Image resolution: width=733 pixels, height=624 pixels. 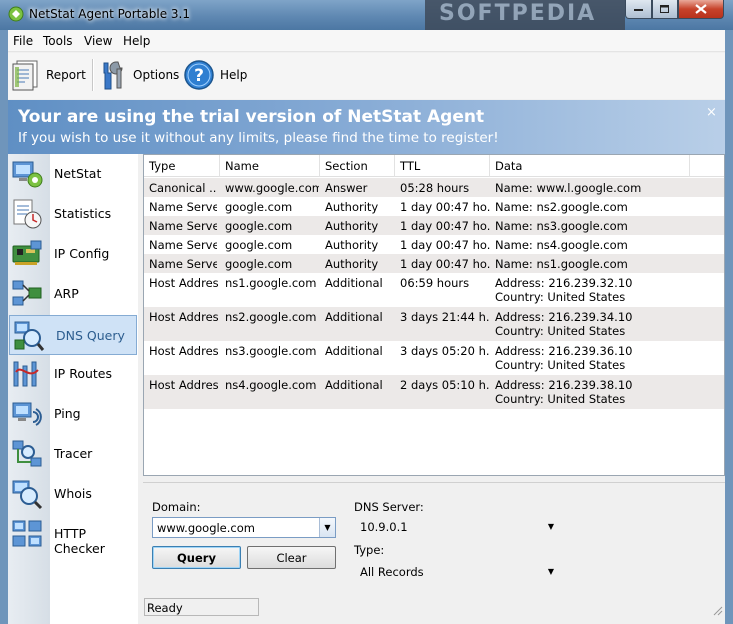 I want to click on cell-ttl: 06:59 hours, so click(x=435, y=283).